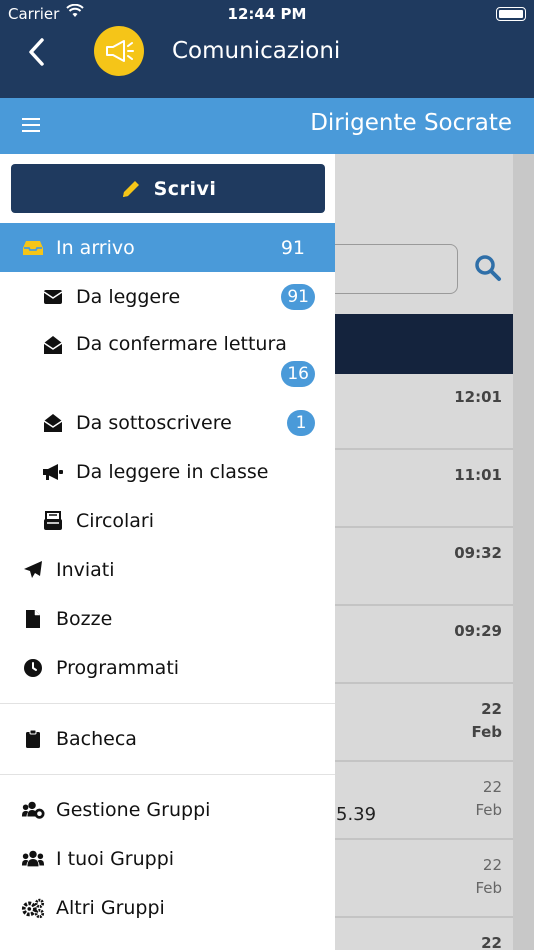 This screenshot has width=534, height=950. Describe the element at coordinates (33, 739) in the screenshot. I see `clipboard-icon` at that location.